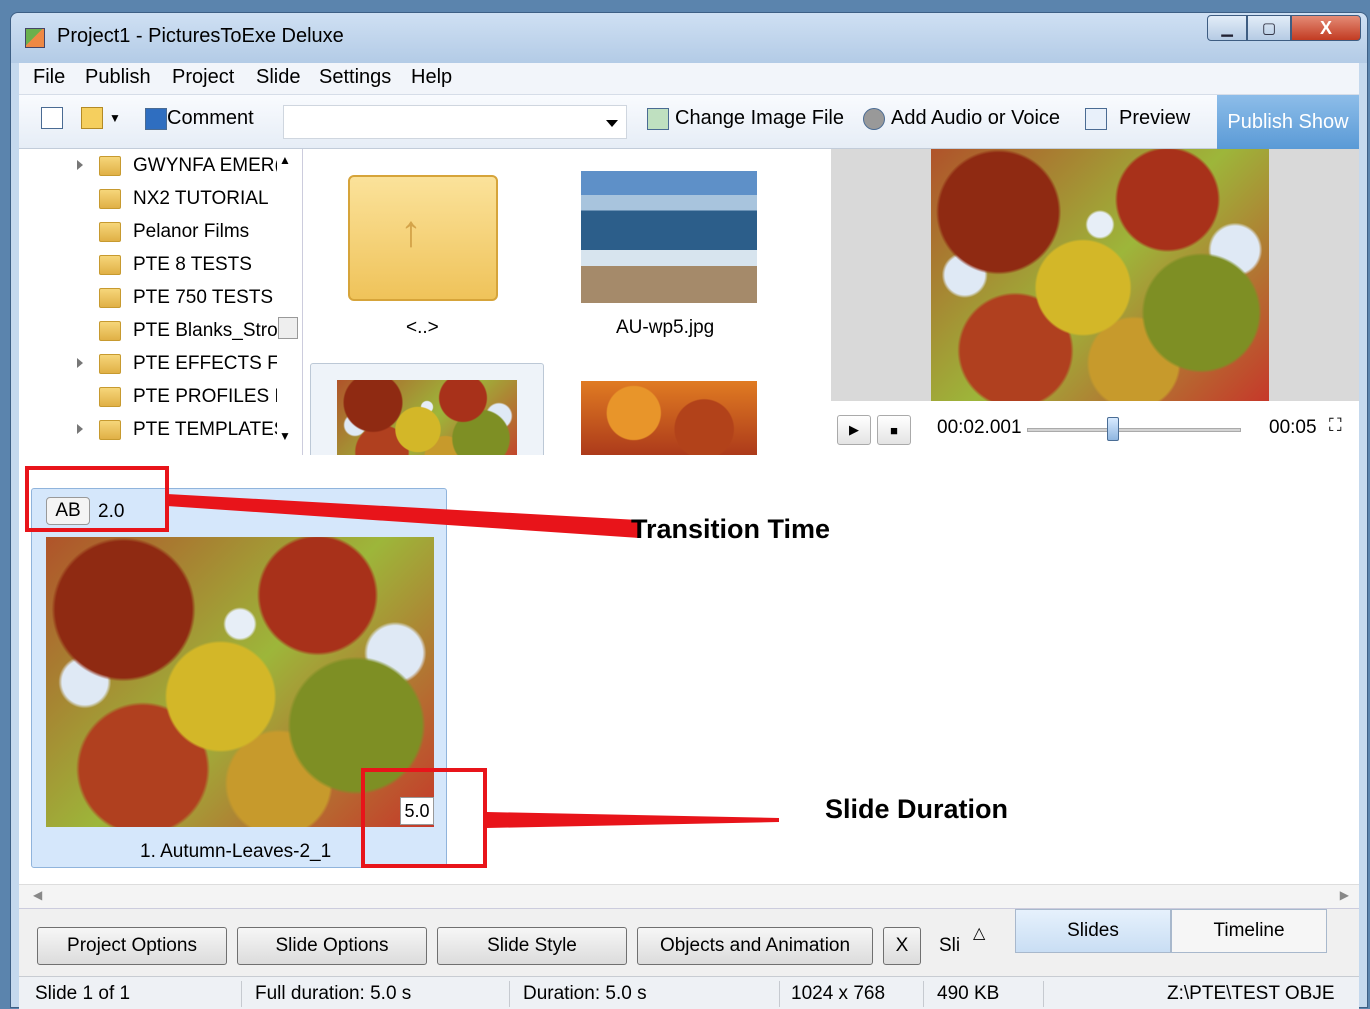  What do you see at coordinates (35, 38) in the screenshot?
I see `app-icon` at bounding box center [35, 38].